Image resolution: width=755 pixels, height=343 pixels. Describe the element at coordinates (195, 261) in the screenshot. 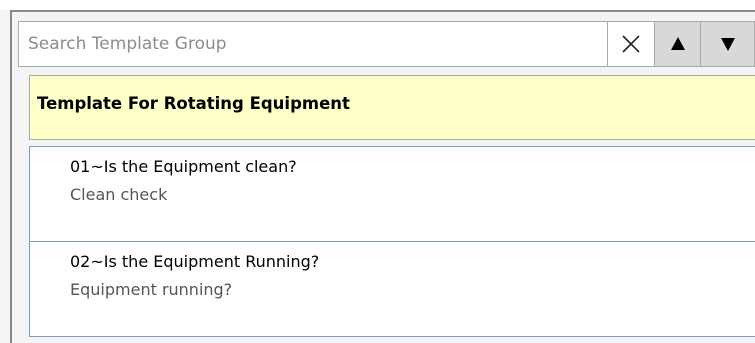

I see `item-title: 02~Is the Equipment Running?` at that location.